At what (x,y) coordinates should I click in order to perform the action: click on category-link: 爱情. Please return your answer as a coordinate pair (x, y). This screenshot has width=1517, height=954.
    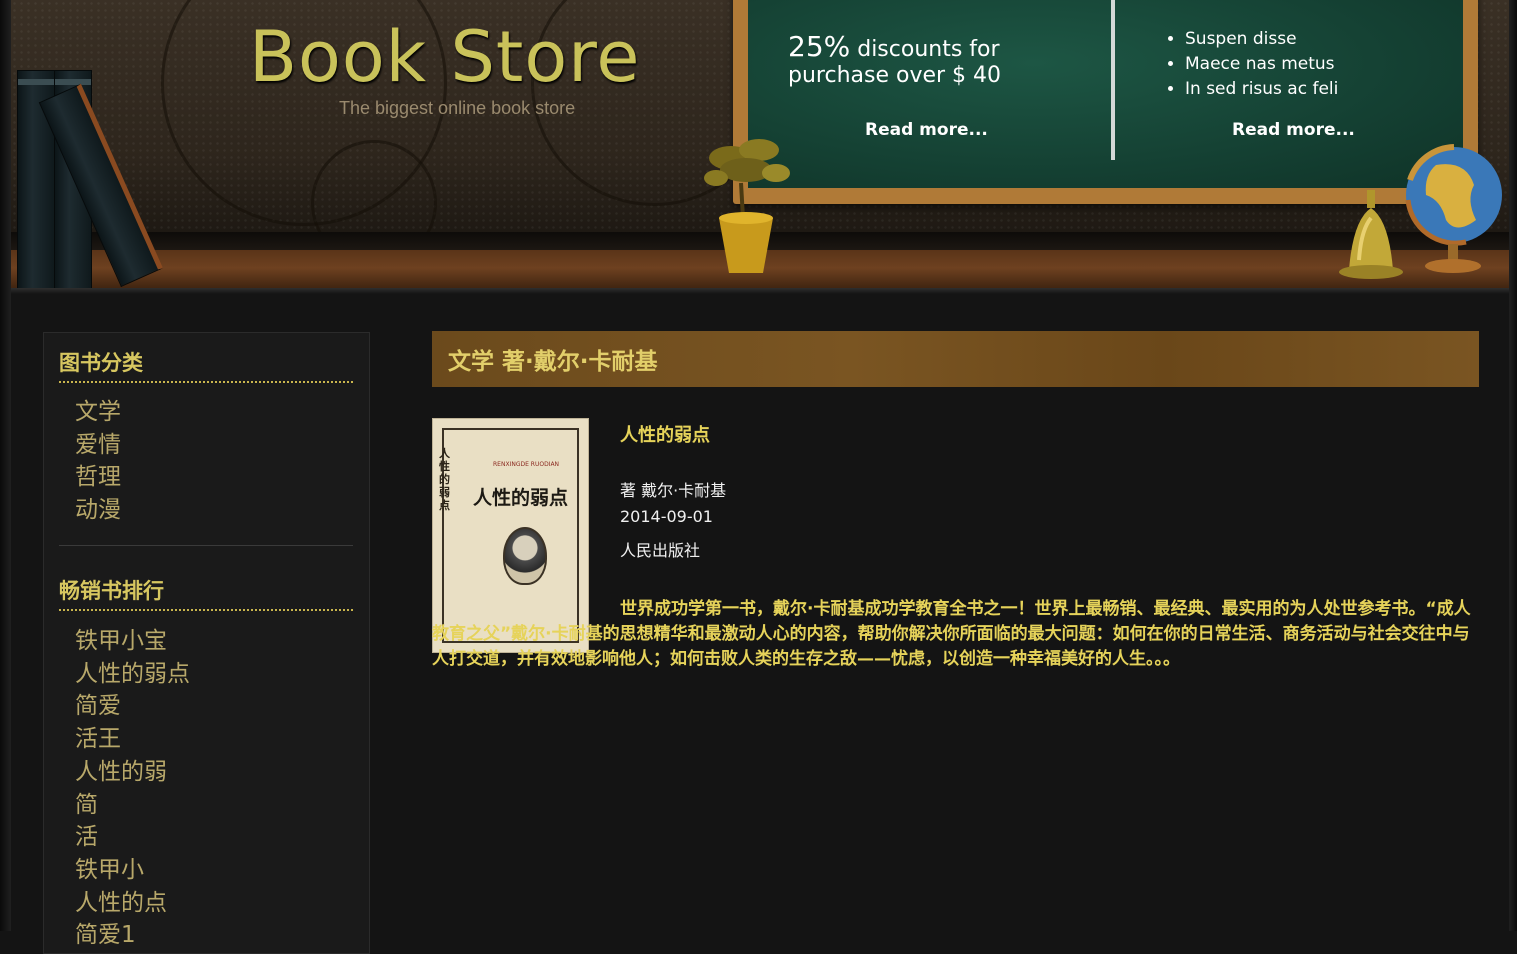
    Looking at the image, I should click on (98, 445).